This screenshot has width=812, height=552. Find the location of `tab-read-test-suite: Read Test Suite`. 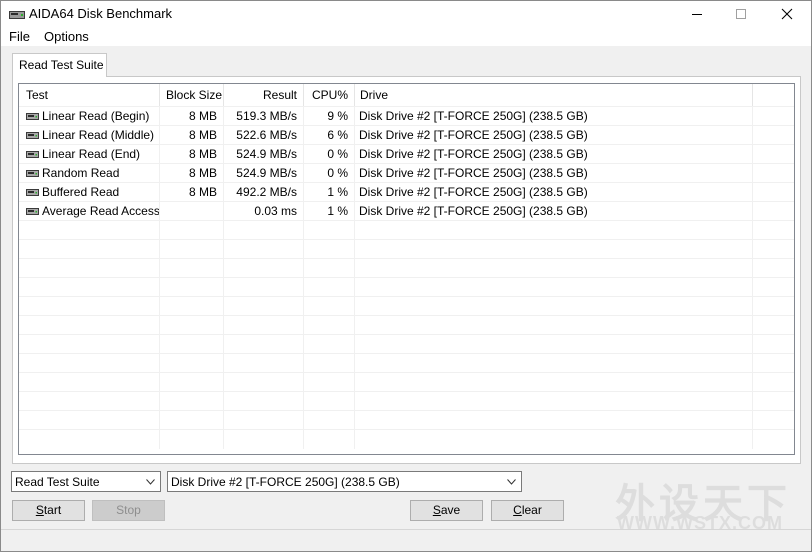

tab-read-test-suite: Read Test Suite is located at coordinates (59, 65).